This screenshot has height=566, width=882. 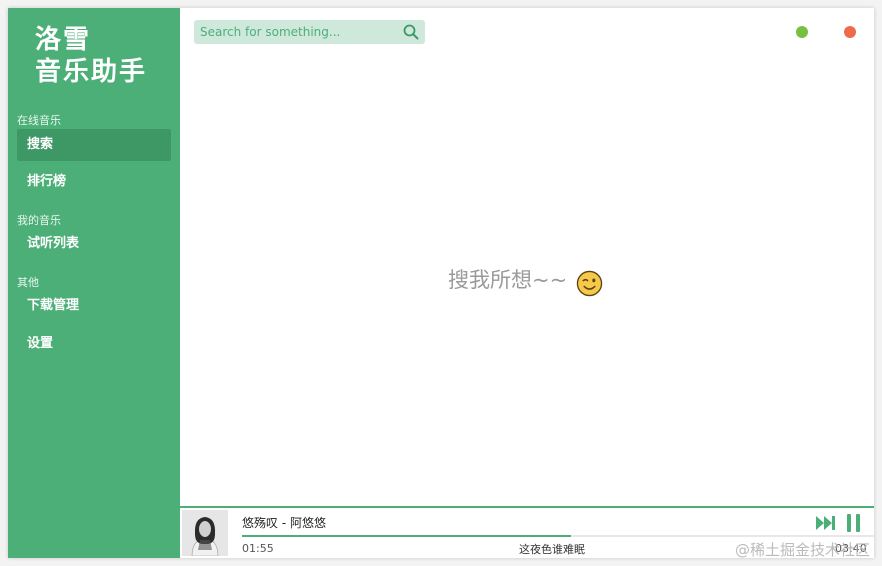 I want to click on progress-bar, so click(x=558, y=536).